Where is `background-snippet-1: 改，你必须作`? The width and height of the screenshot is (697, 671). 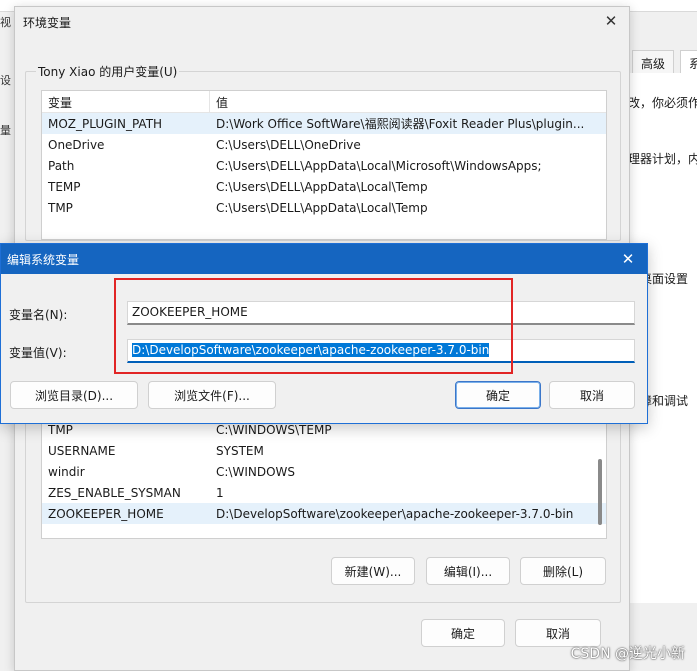 background-snippet-1: 改，你必须作 is located at coordinates (662, 103).